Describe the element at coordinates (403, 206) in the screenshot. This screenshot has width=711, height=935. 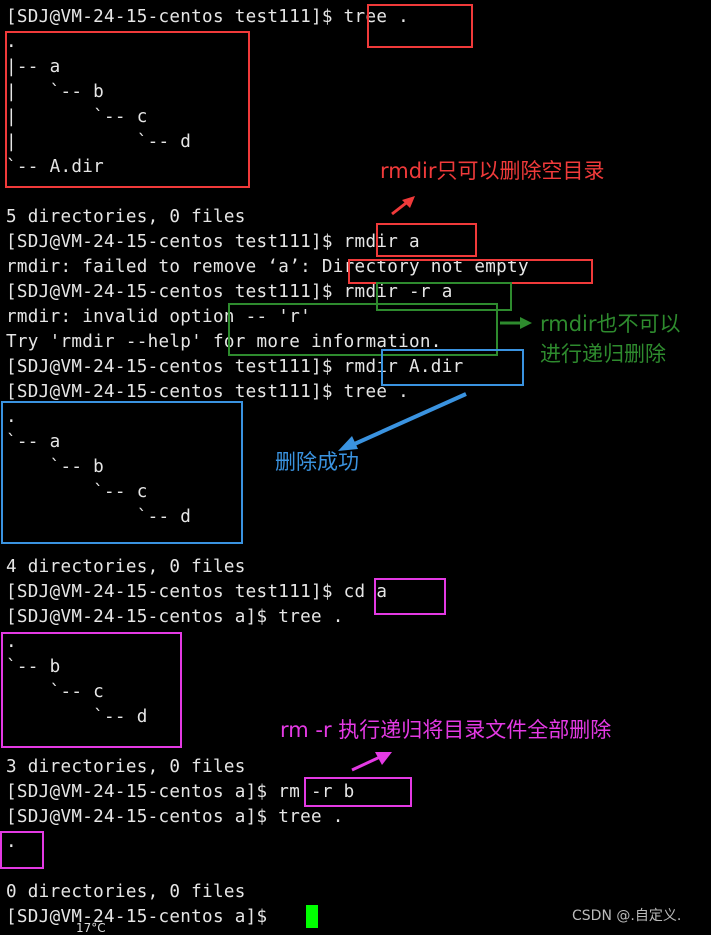
I see `arrow-red` at that location.